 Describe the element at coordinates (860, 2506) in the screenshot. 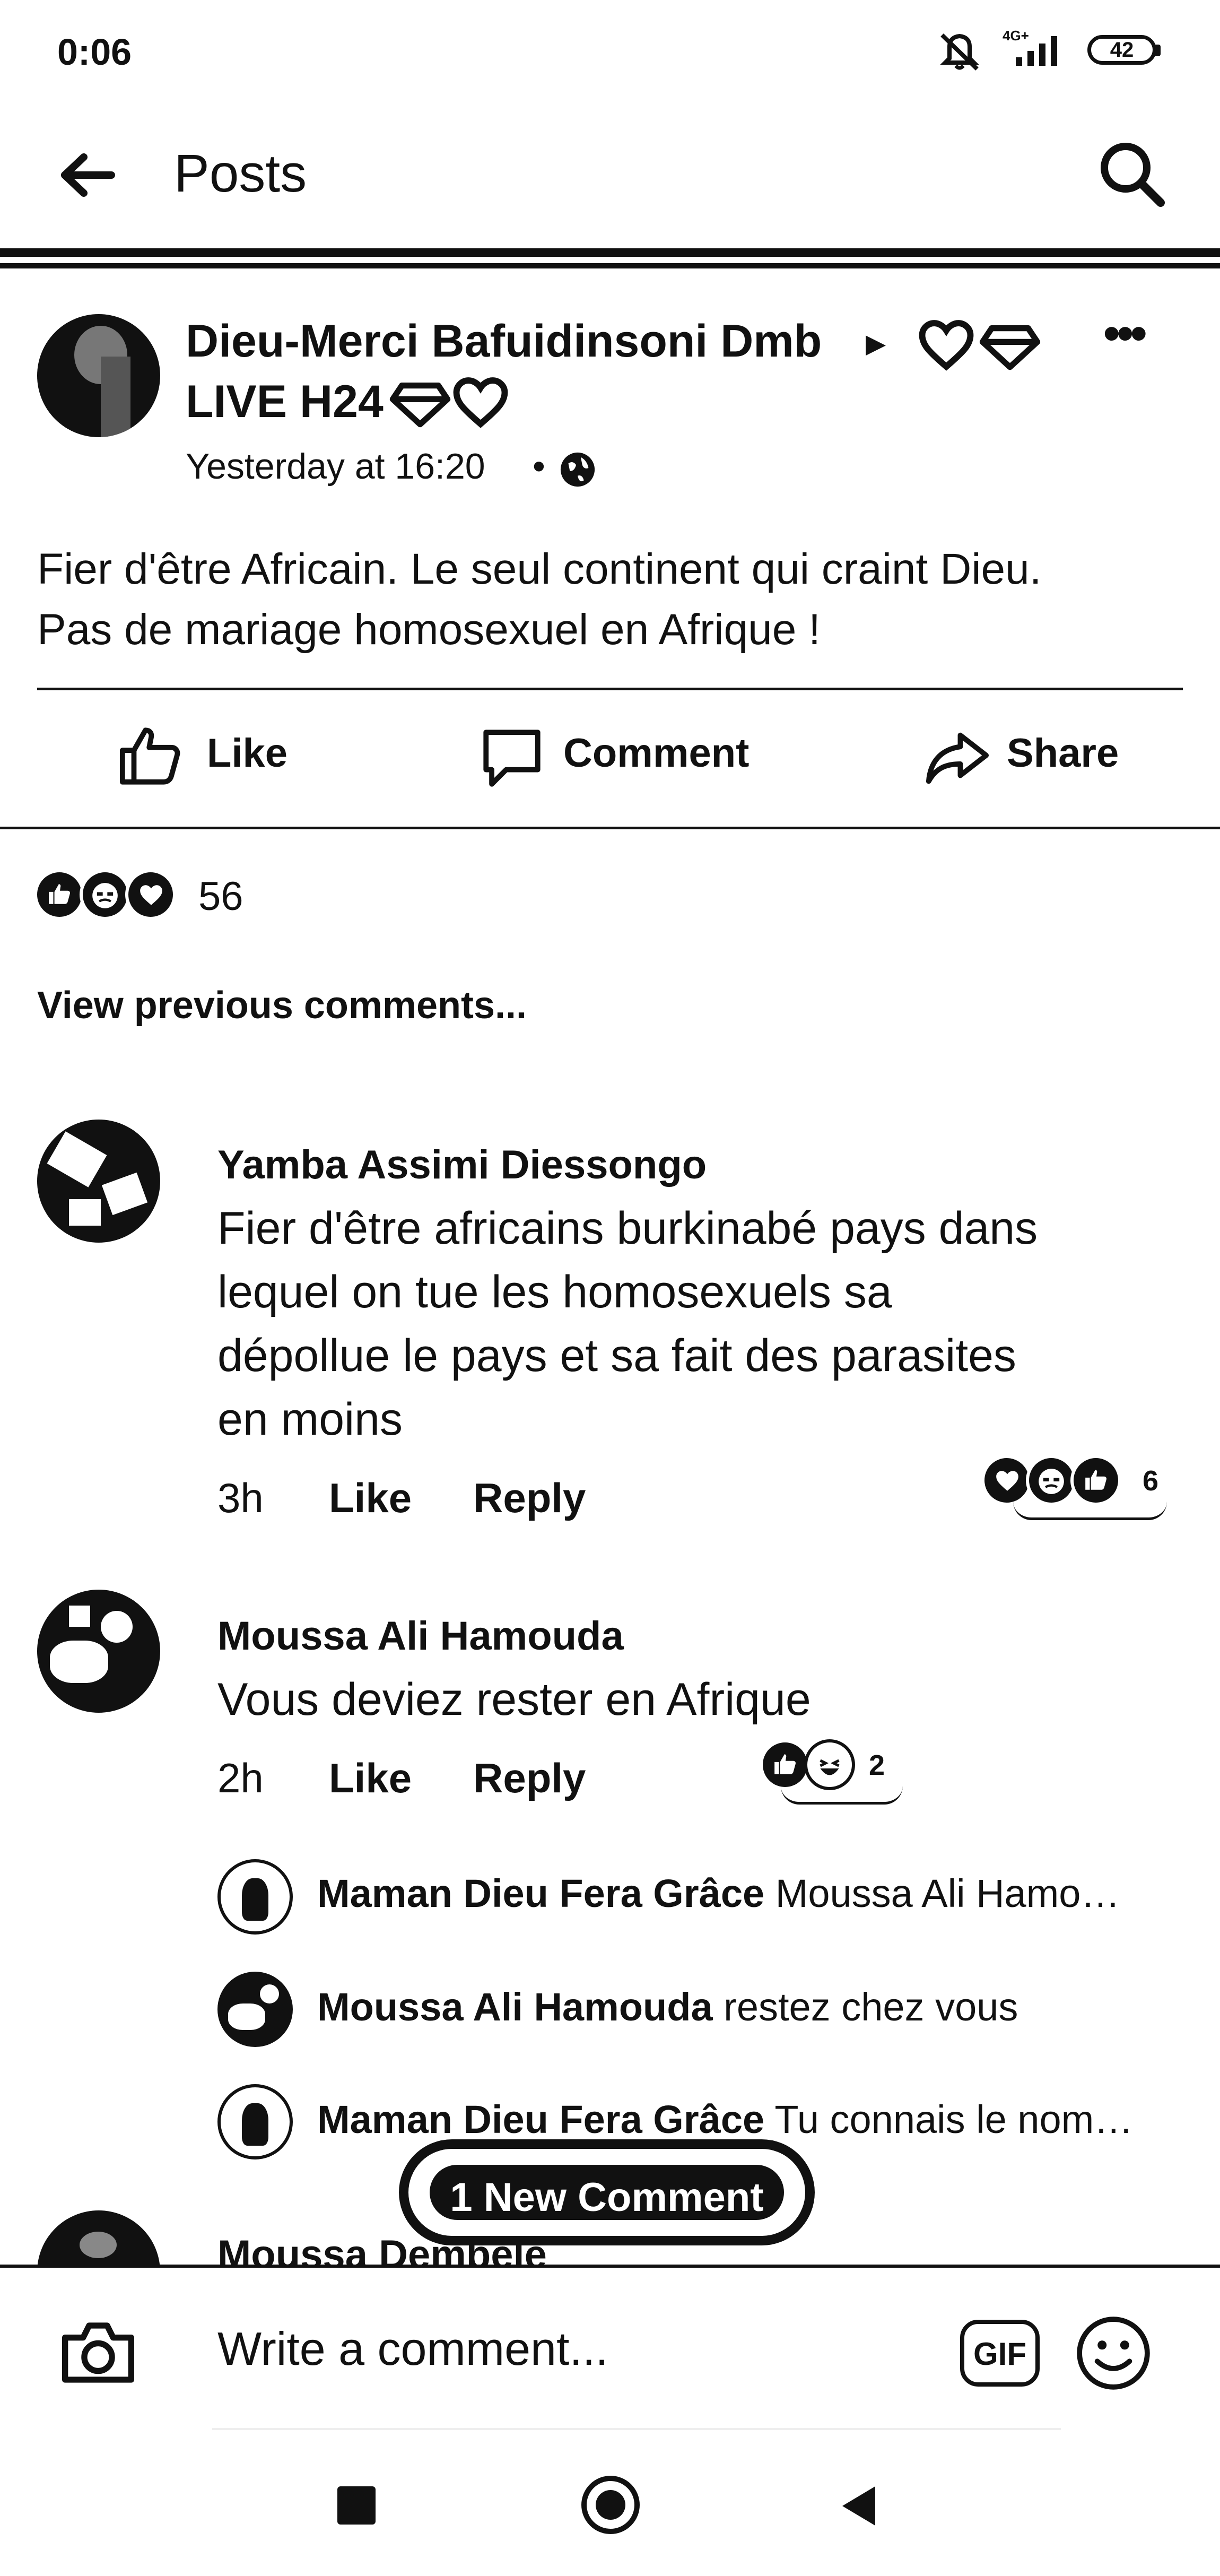

I see `back-triangle-icon` at that location.